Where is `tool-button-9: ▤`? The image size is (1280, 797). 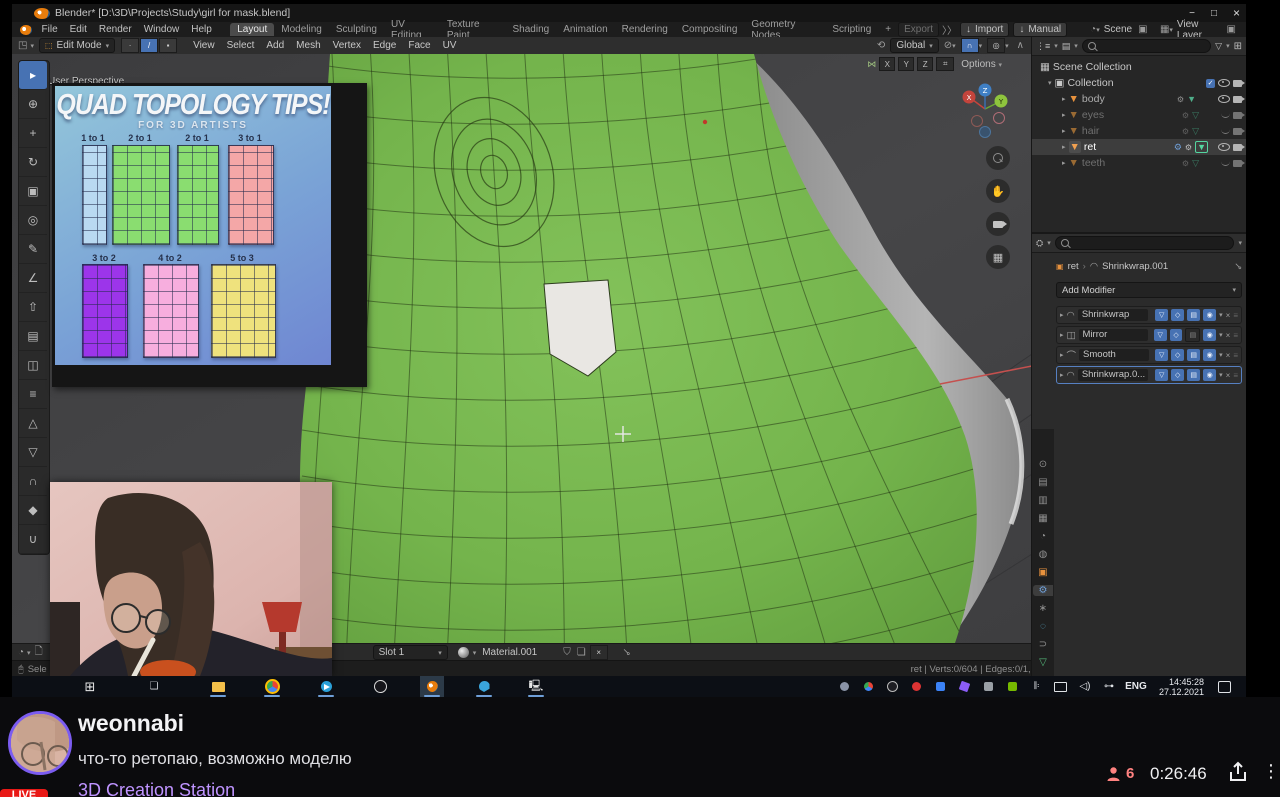 tool-button-9: ▤ is located at coordinates (33, 336).